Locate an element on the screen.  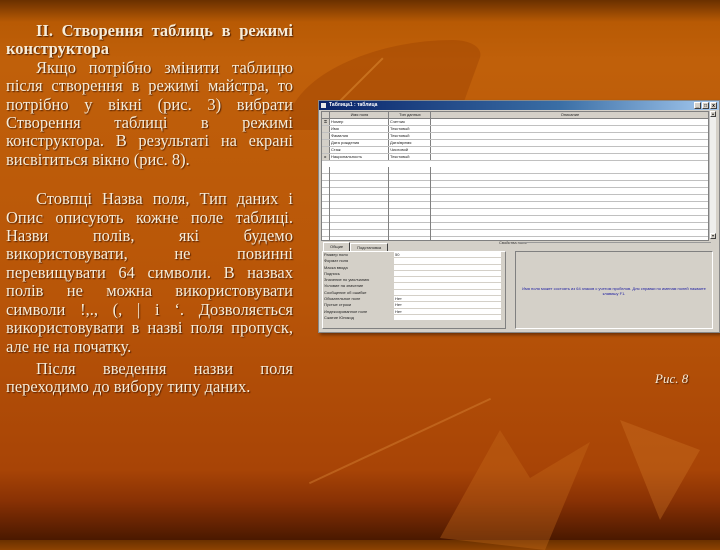
property-row: Сжатие Юникод is located at coordinates (414, 318).